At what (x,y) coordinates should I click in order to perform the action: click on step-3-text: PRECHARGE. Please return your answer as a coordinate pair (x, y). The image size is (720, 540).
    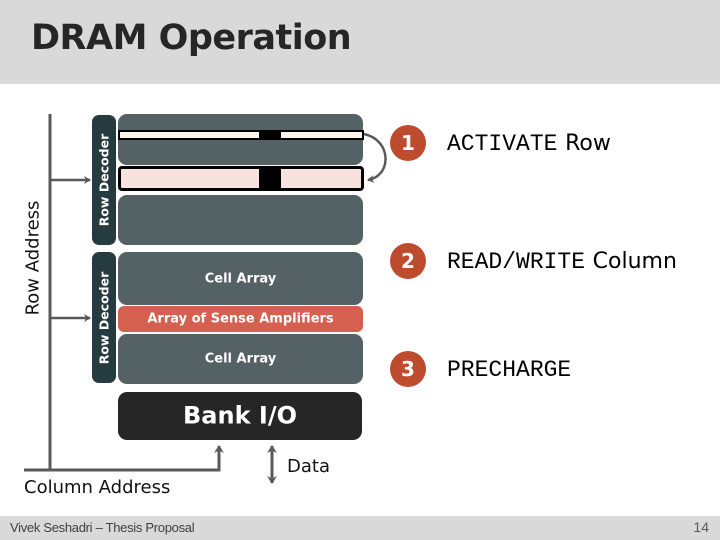
    Looking at the image, I should click on (509, 368).